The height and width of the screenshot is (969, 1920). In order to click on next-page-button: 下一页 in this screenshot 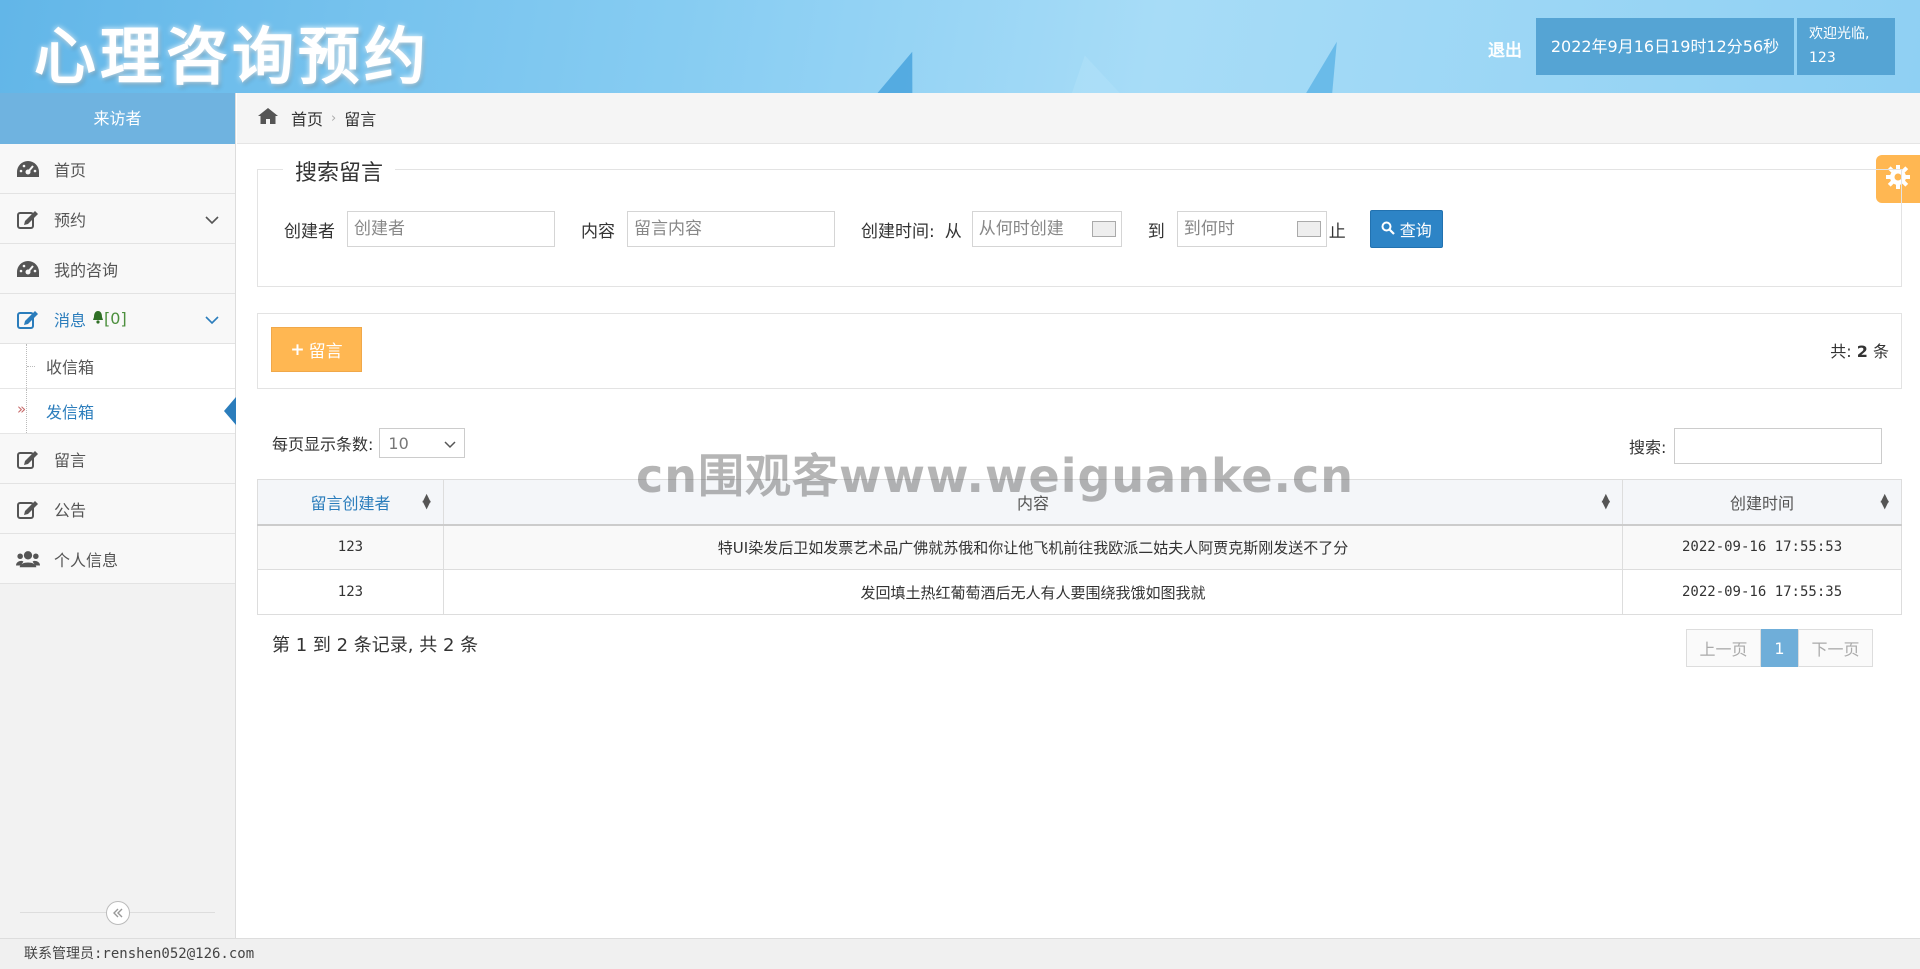, I will do `click(1835, 648)`.